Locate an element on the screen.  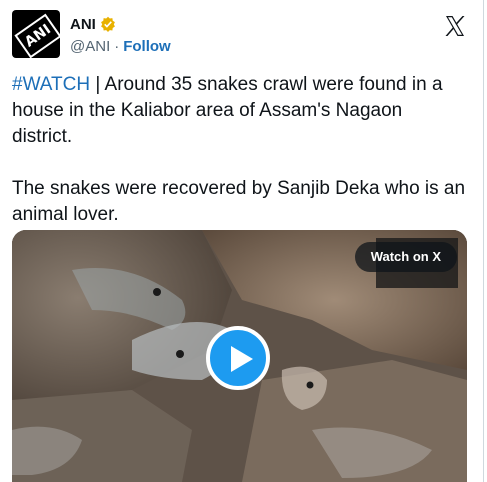
author-handle: @ANI is located at coordinates (90, 46).